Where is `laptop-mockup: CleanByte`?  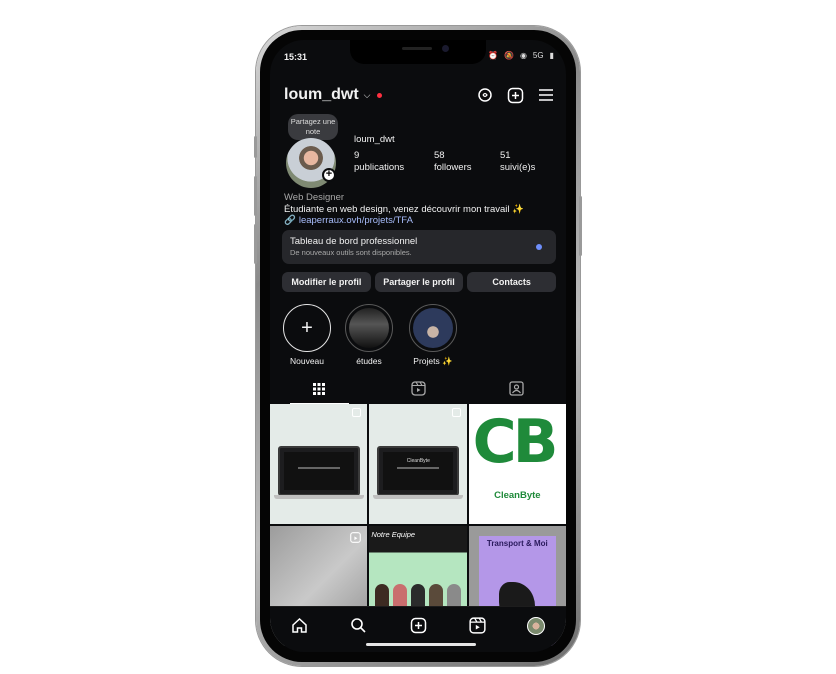 laptop-mockup: CleanByte is located at coordinates (418, 472).